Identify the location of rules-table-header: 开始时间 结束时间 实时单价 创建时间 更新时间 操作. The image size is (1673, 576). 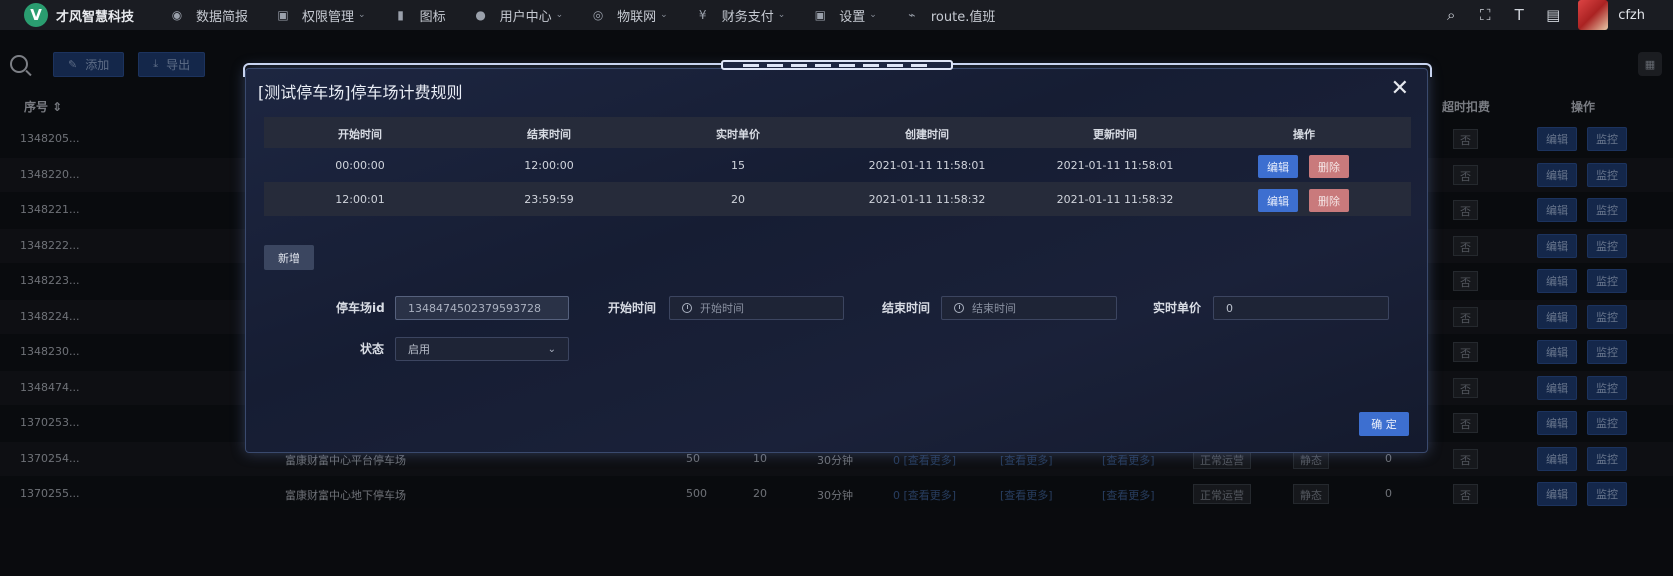
(837, 132).